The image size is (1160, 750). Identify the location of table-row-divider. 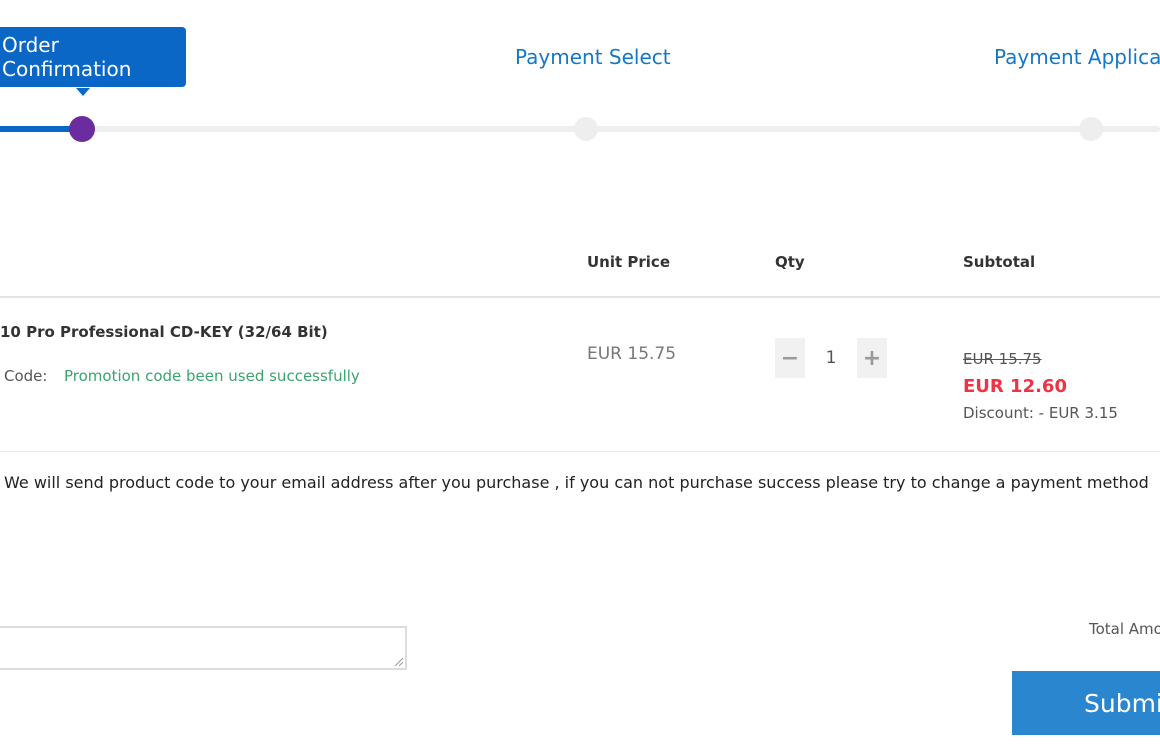
(580, 451).